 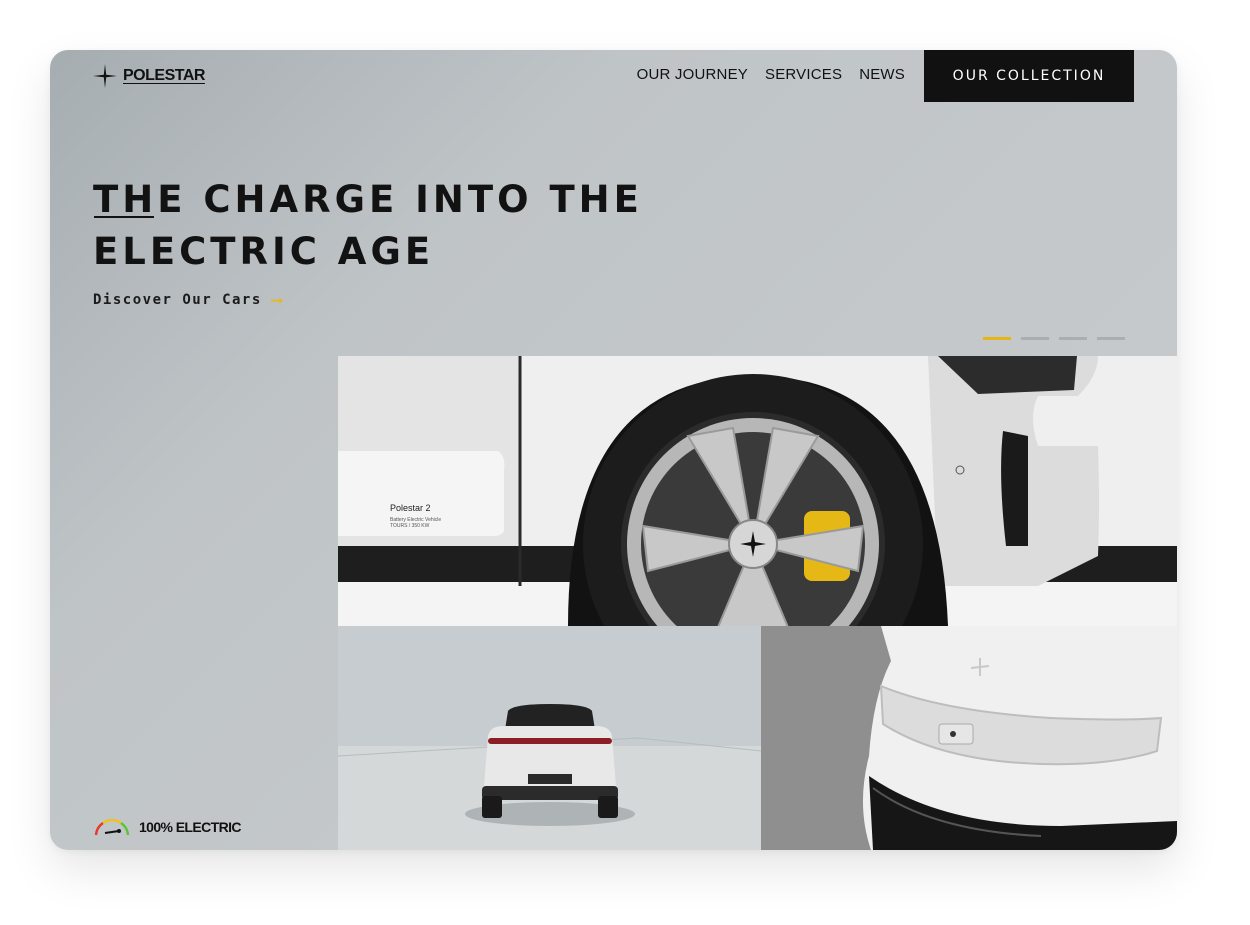 What do you see at coordinates (277, 299) in the screenshot?
I see `arrow-right-icon: ⟶` at bounding box center [277, 299].